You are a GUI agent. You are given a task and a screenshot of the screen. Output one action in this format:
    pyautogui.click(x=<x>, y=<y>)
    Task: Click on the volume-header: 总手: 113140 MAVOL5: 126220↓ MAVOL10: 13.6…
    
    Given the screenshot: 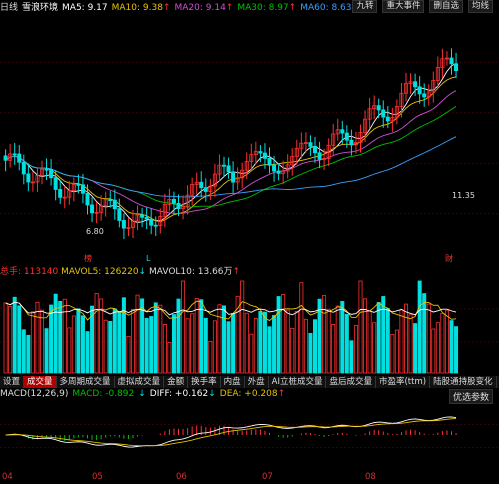 What is the action you would take?
    pyautogui.click(x=249, y=270)
    